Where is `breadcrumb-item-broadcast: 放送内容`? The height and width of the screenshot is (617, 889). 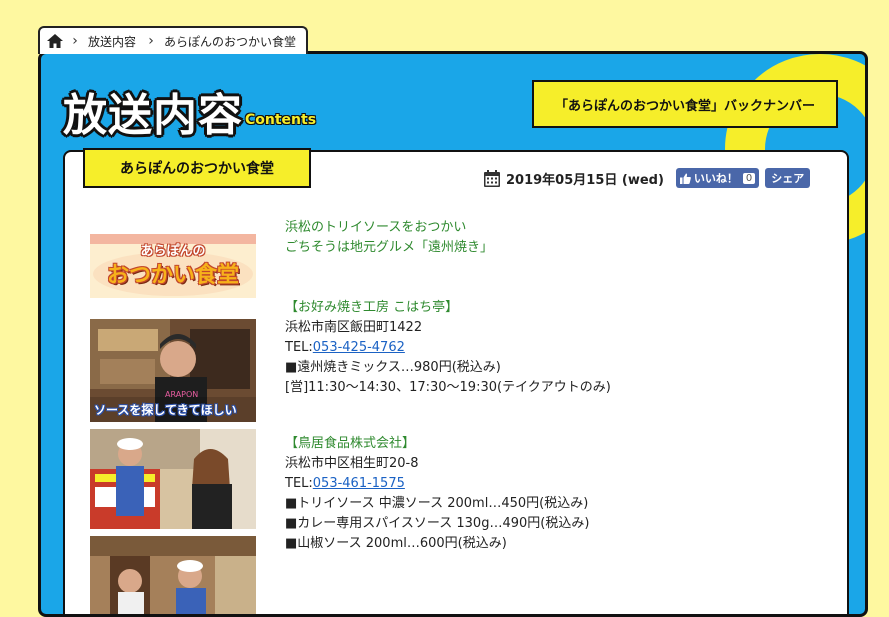 breadcrumb-item-broadcast: 放送内容 is located at coordinates (113, 41).